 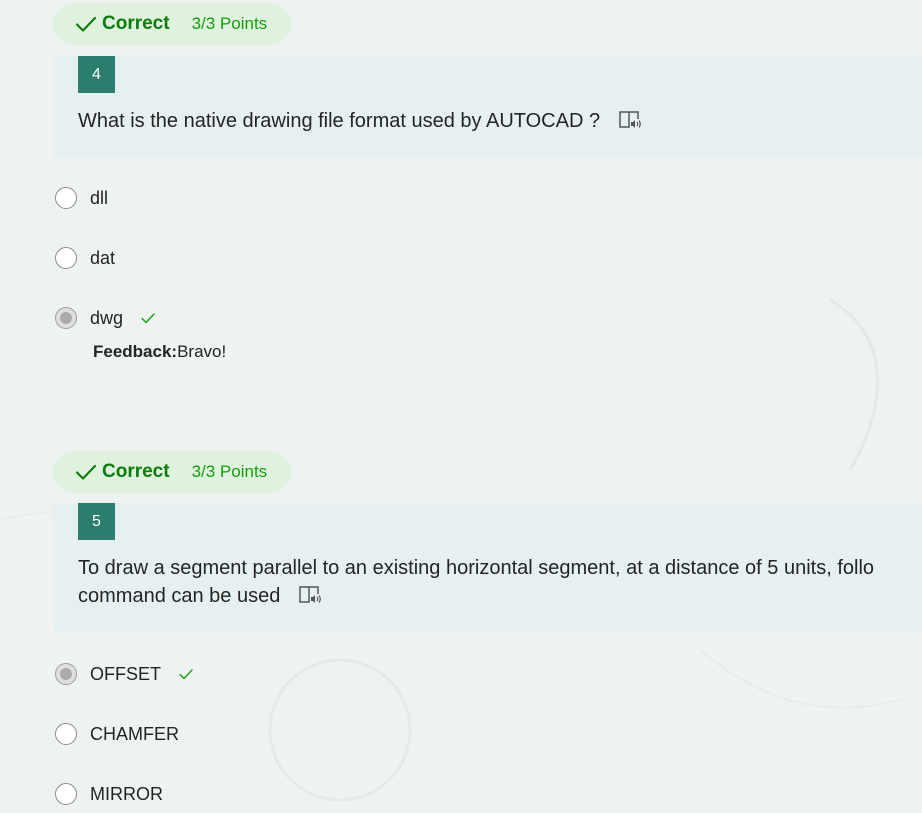 What do you see at coordinates (179, 596) in the screenshot?
I see `question-text-content: command can be used` at bounding box center [179, 596].